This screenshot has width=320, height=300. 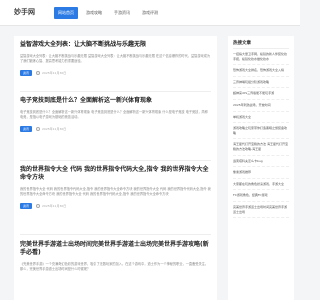 I want to click on sidebar-item: 完美世界手游道士出场时间完美世界手游道士出场, so click(x=261, y=212).